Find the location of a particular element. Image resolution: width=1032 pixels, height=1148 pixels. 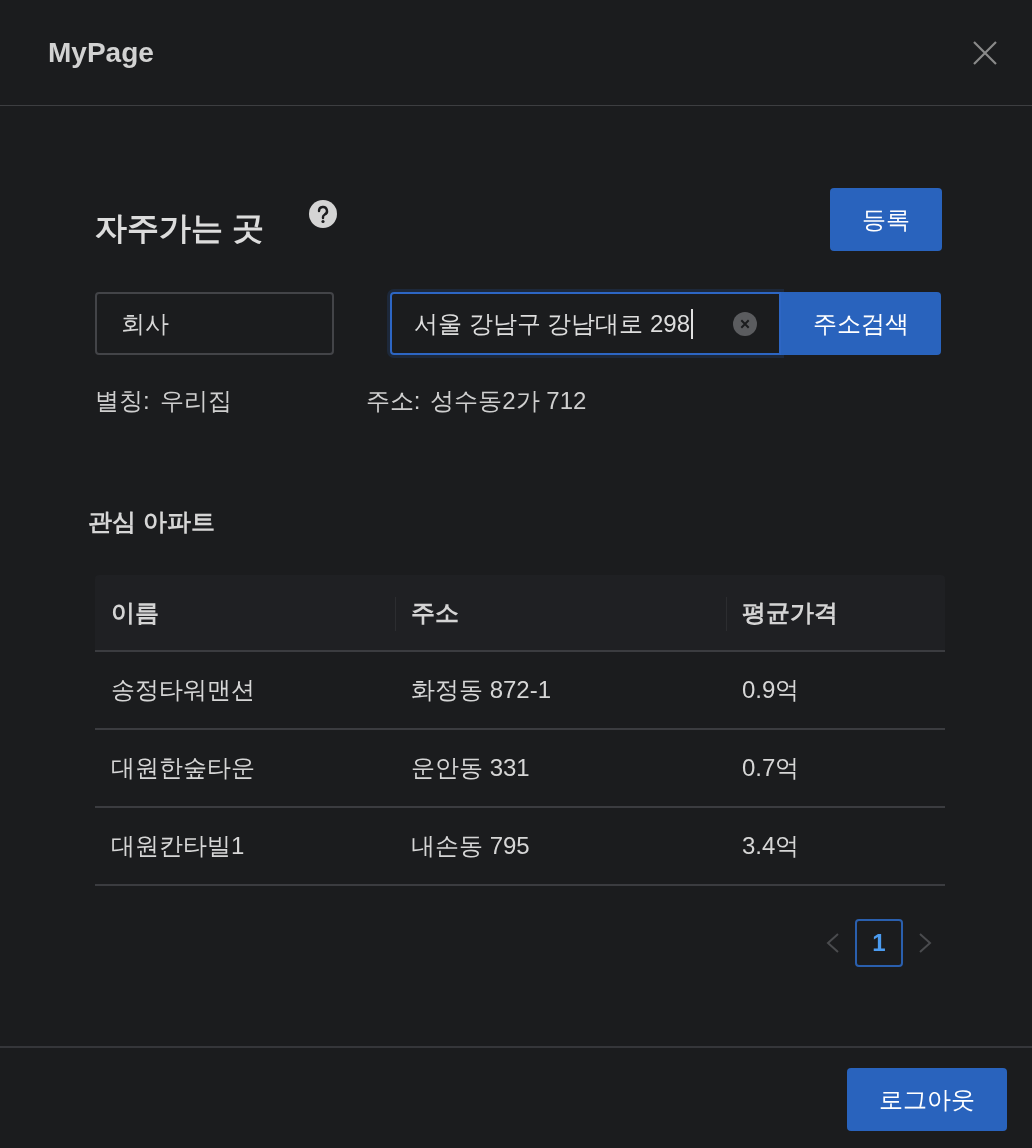

section-title: 자주가는 곳 is located at coordinates (179, 228).